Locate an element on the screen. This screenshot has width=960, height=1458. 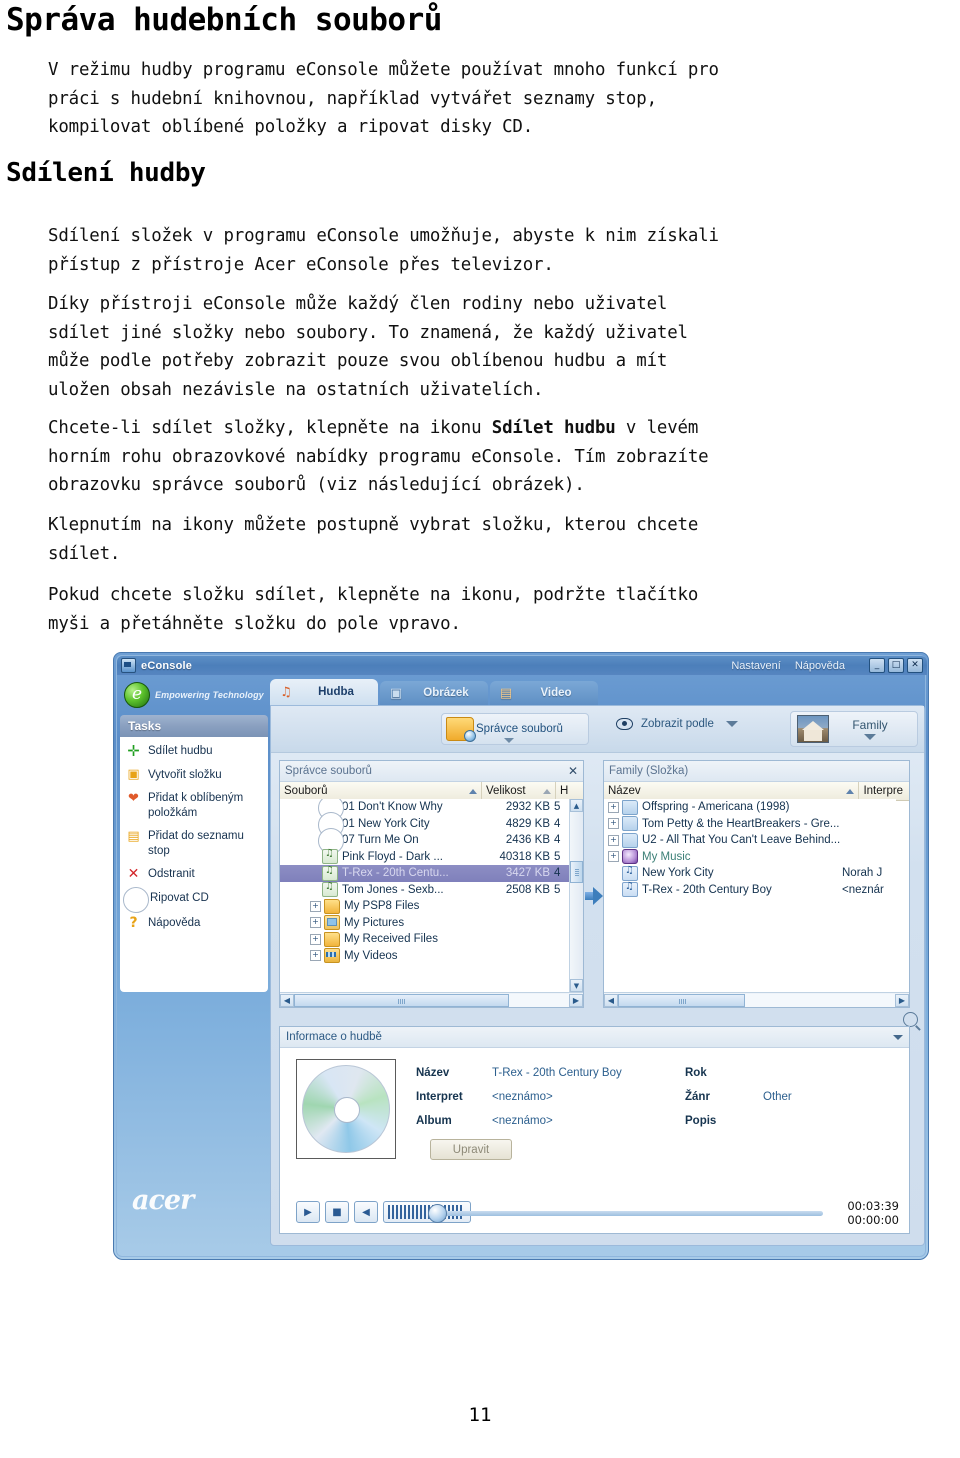
tab-video: ▤ Video is located at coordinates (544, 693).